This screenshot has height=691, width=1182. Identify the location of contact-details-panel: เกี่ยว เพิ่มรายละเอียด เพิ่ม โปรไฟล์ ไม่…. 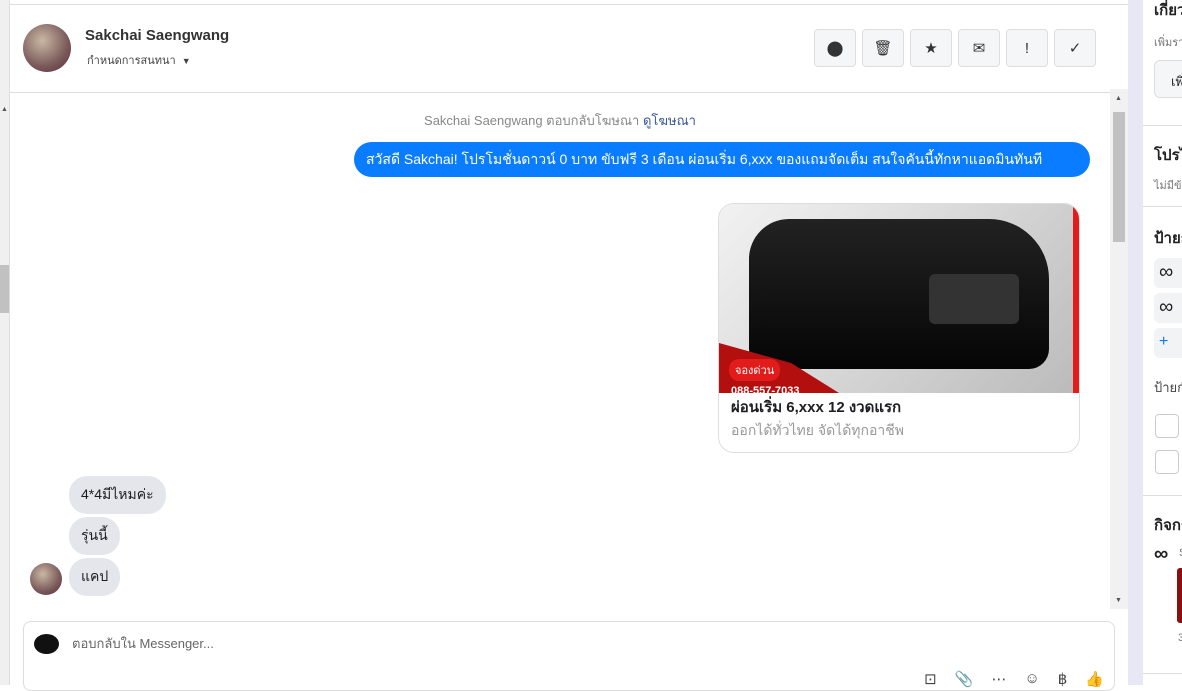
(1162, 342).